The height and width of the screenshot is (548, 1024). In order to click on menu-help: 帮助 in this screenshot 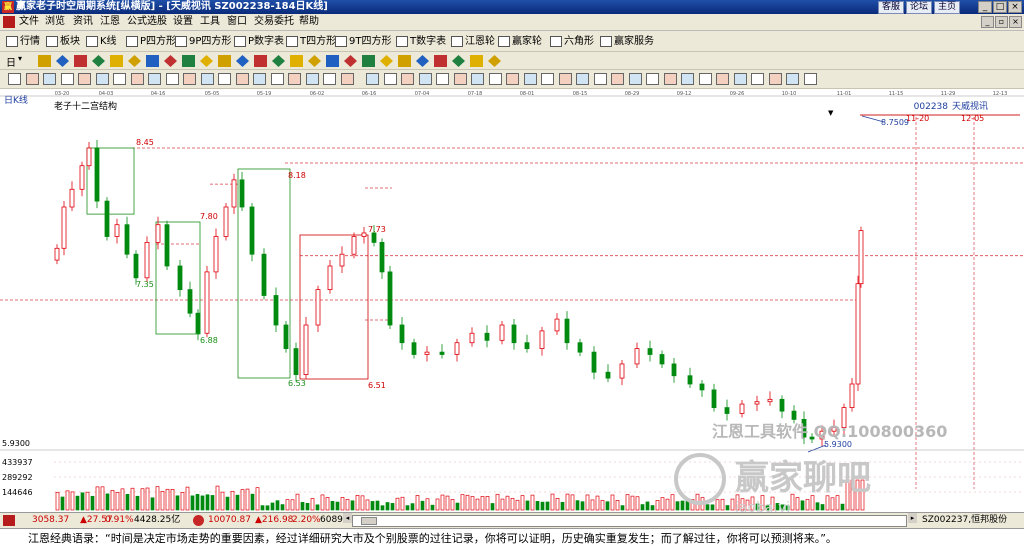, I will do `click(309, 22)`.